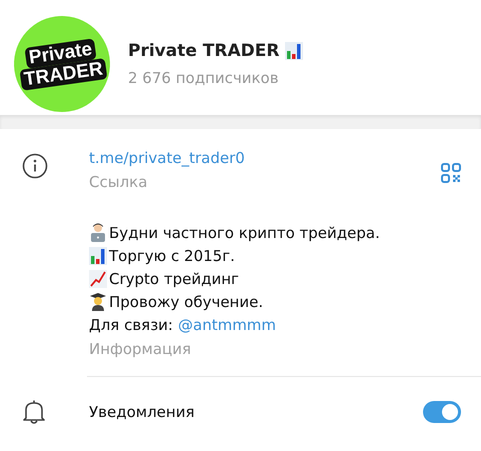 The width and height of the screenshot is (481, 451). Describe the element at coordinates (265, 158) in the screenshot. I see `channel-link: t.me/private_trader0` at that location.